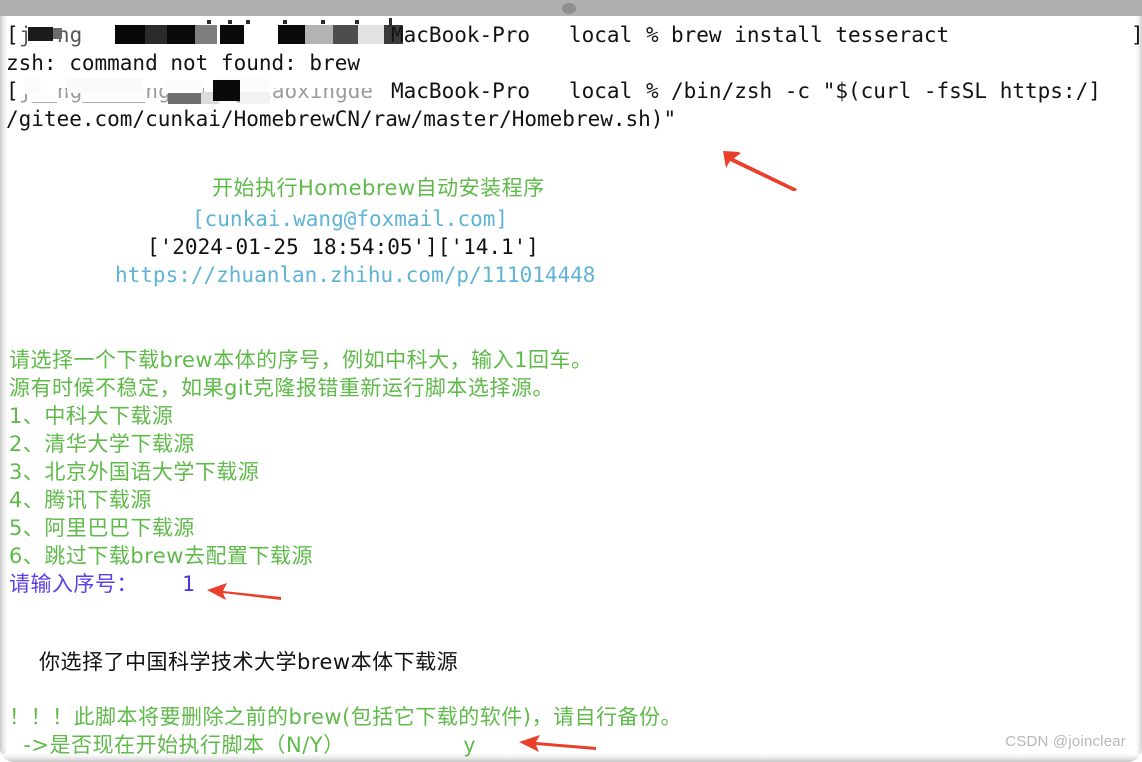 The height and width of the screenshot is (762, 1142). What do you see at coordinates (652, 35) in the screenshot?
I see `prompt-line-1-sigil: %` at bounding box center [652, 35].